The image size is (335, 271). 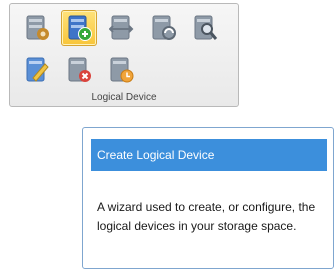 I want to click on device-delete-icon, so click(x=79, y=69).